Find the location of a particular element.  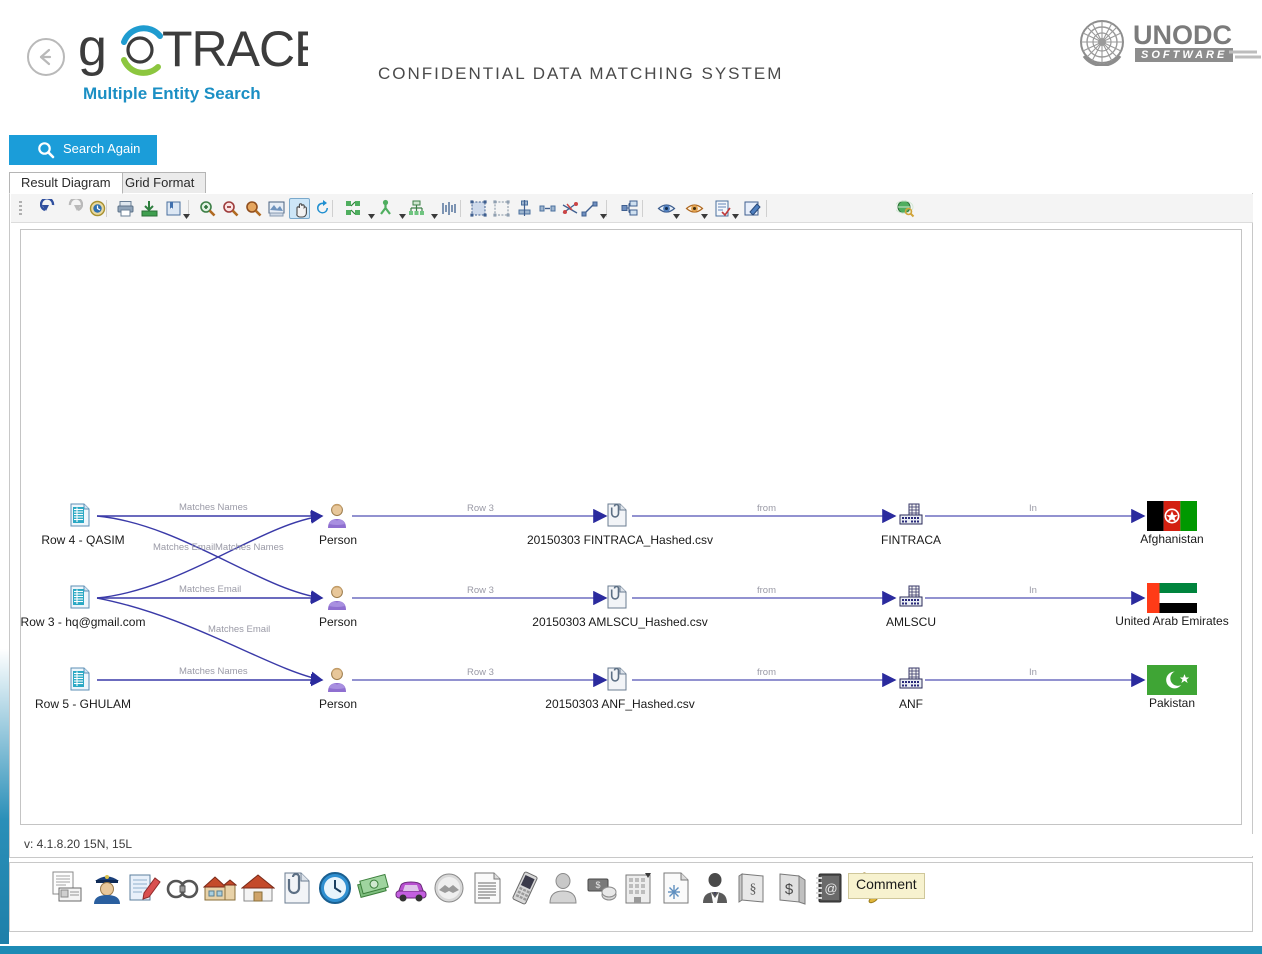

organisation-node: FINTRACA is located at coordinates (911, 525).